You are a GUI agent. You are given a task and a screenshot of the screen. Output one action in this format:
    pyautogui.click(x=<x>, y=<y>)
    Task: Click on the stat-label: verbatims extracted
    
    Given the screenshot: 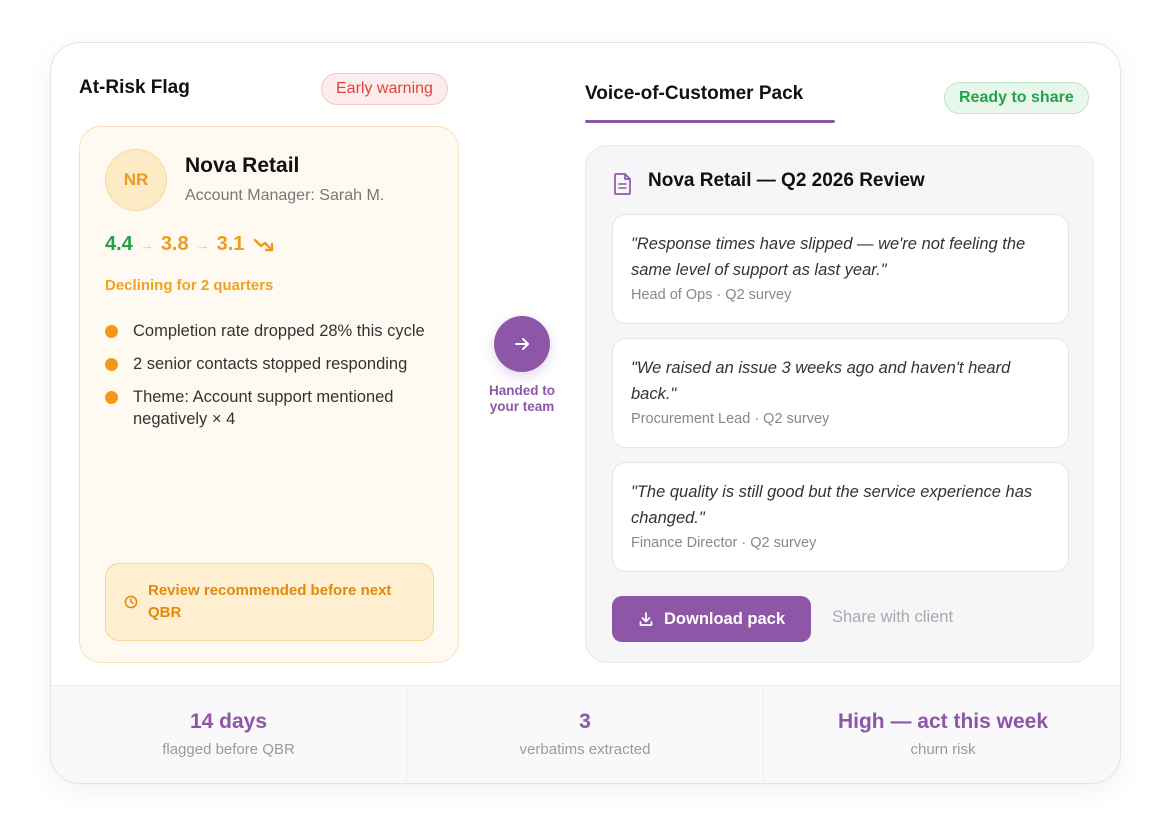 What is the action you would take?
    pyautogui.click(x=585, y=749)
    